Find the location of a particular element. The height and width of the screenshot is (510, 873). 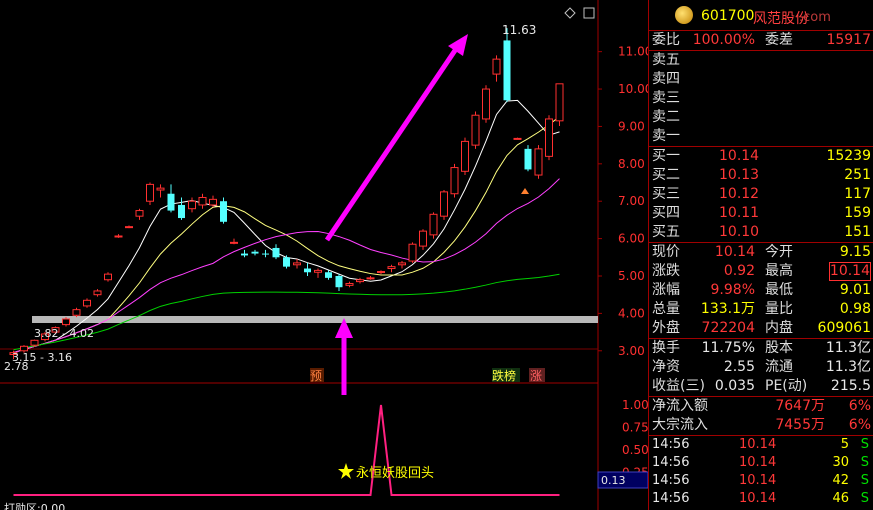

pre-marker: 预 is located at coordinates (317, 375).